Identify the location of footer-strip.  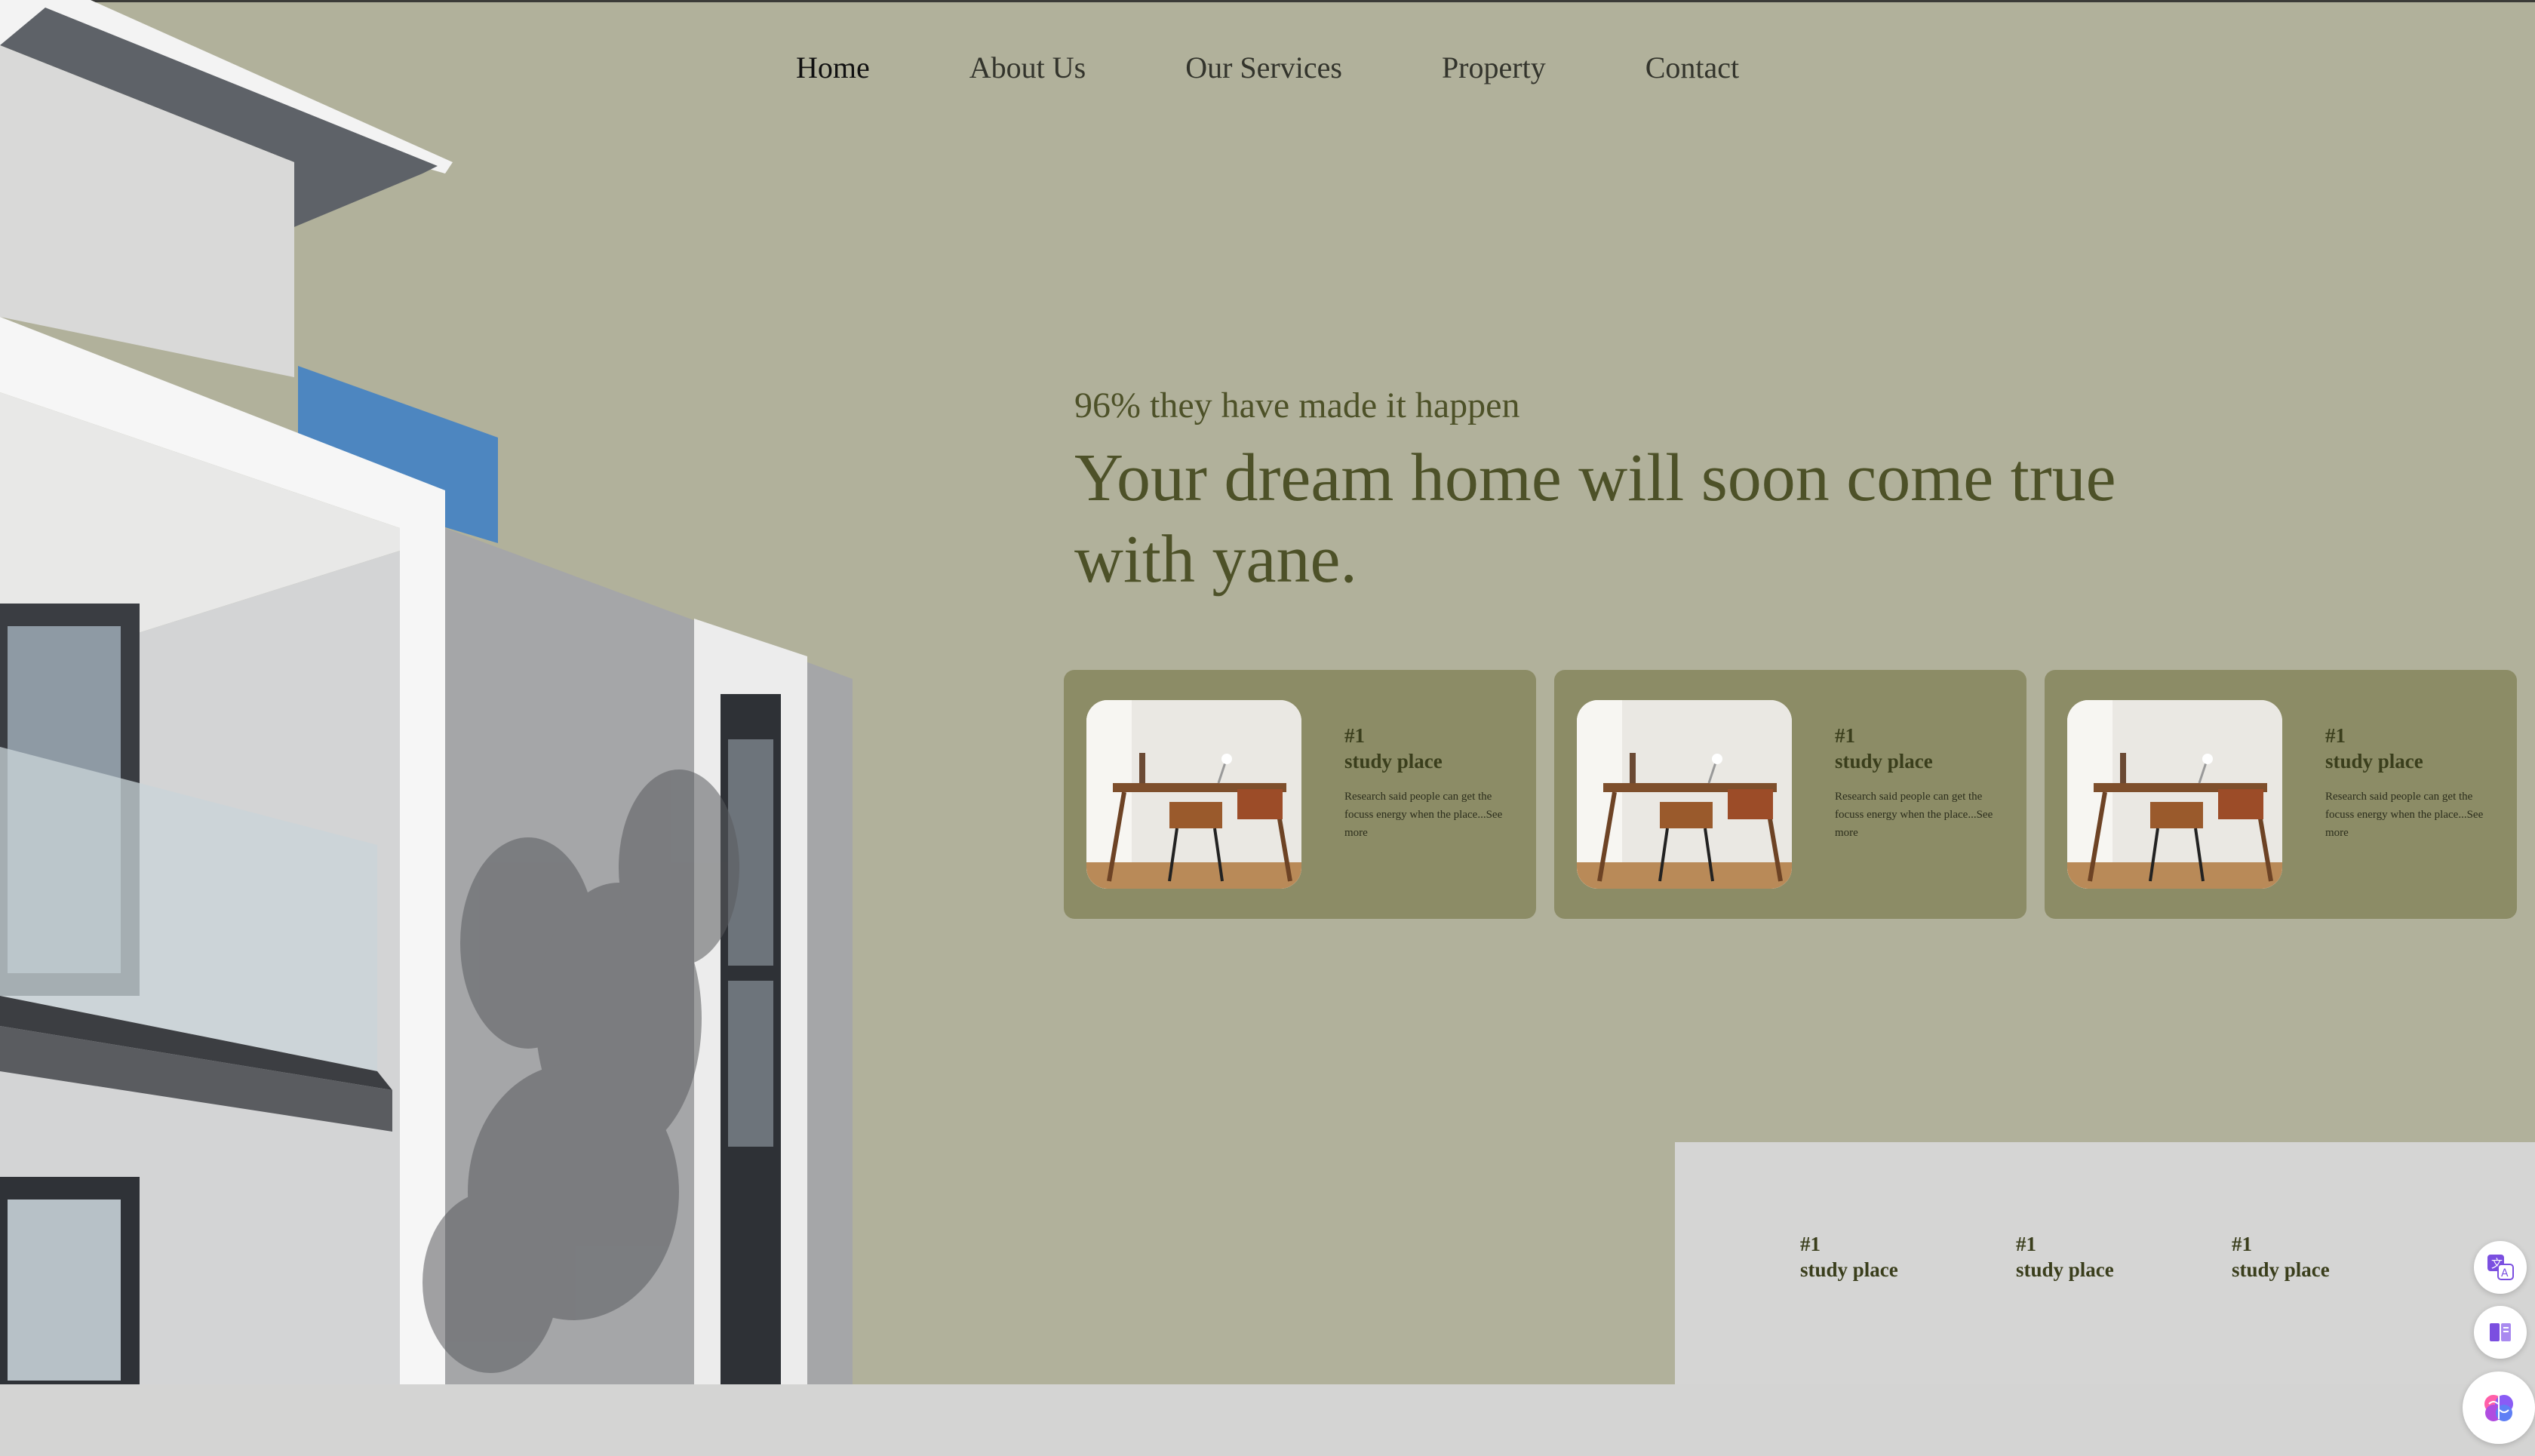
(1268, 1420).